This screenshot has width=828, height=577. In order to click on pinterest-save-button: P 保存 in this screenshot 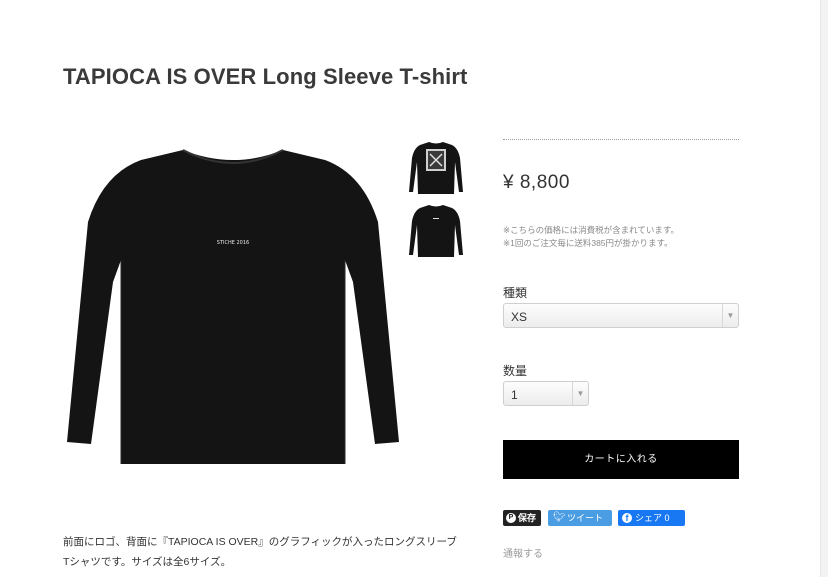, I will do `click(522, 518)`.